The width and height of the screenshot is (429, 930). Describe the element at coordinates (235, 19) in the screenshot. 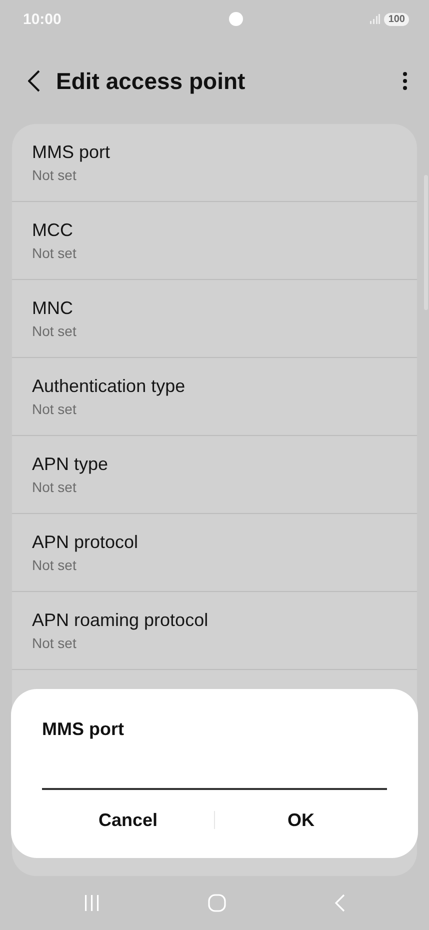

I see `camera-dot-icon` at that location.